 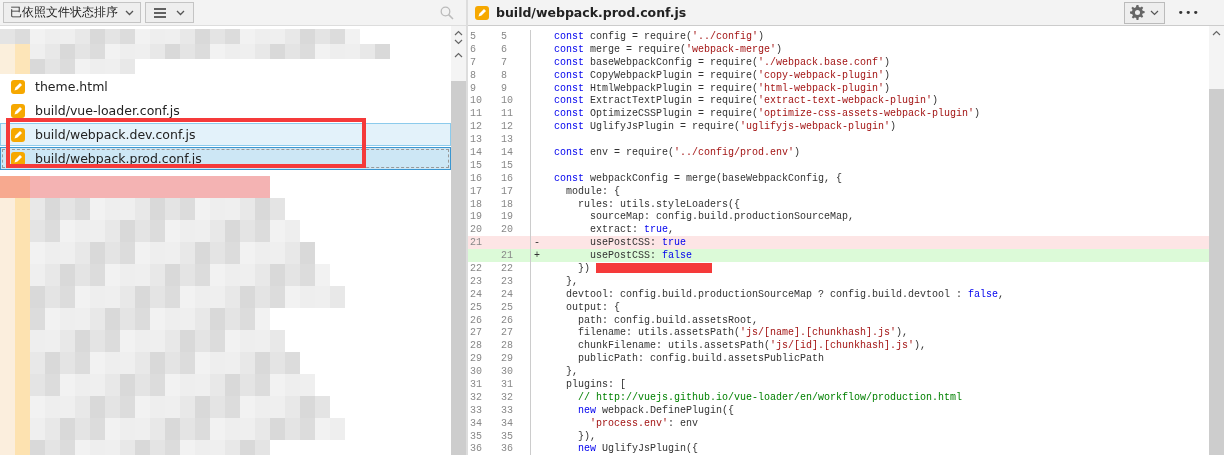 What do you see at coordinates (586, 436) in the screenshot?
I see `code-line: }),` at bounding box center [586, 436].